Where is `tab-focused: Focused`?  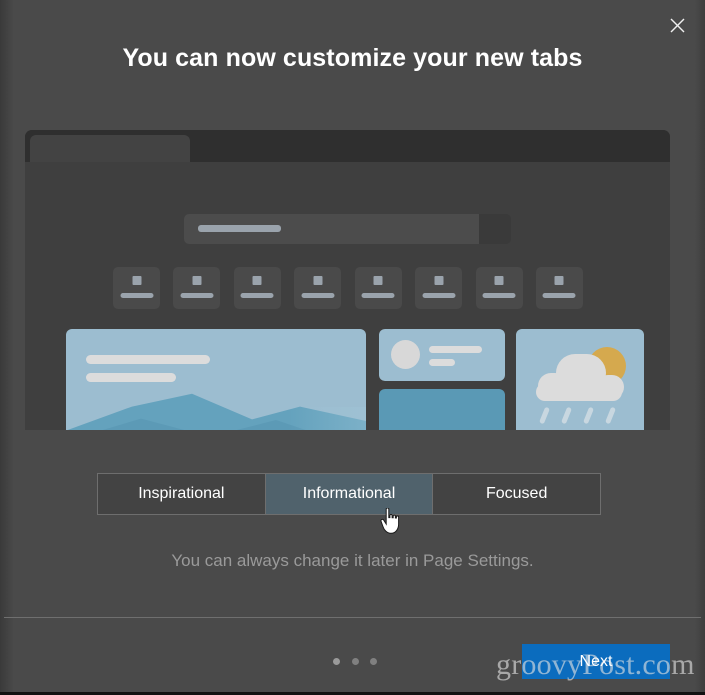 tab-focused: Focused is located at coordinates (516, 494).